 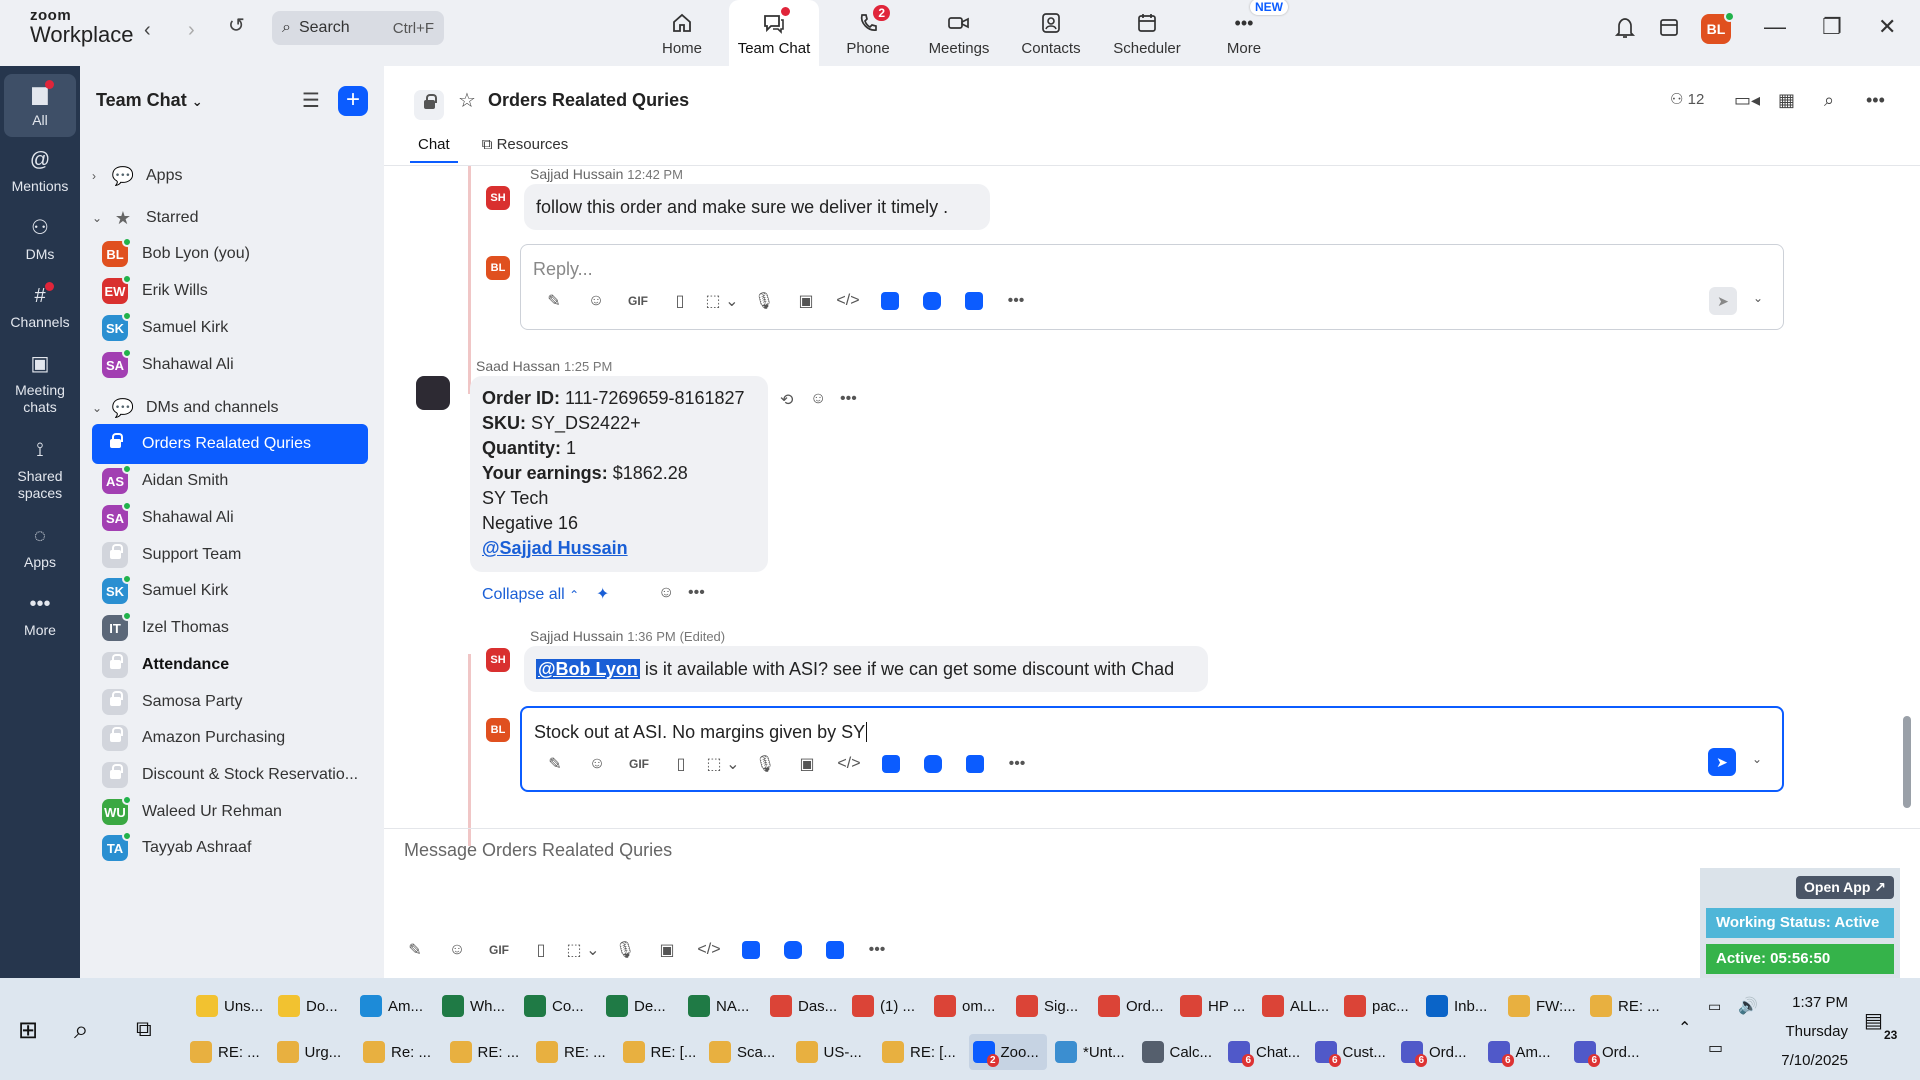 What do you see at coordinates (1715, 1048) in the screenshot?
I see `network-icon: ▭` at bounding box center [1715, 1048].